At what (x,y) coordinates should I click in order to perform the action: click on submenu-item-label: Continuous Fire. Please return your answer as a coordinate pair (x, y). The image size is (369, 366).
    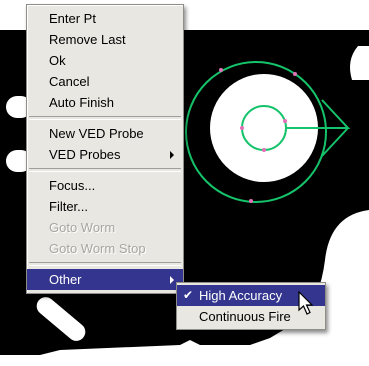
    Looking at the image, I should click on (245, 316).